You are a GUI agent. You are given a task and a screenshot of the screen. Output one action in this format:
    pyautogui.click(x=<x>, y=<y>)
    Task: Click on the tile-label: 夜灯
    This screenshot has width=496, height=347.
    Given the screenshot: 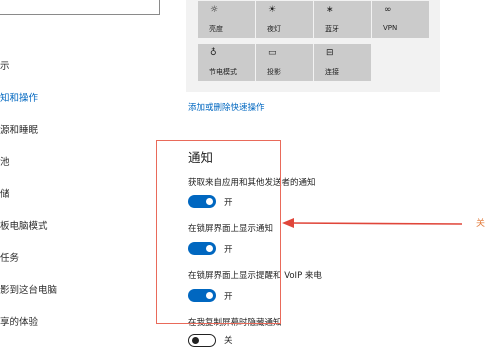 What is the action you would take?
    pyautogui.click(x=274, y=29)
    